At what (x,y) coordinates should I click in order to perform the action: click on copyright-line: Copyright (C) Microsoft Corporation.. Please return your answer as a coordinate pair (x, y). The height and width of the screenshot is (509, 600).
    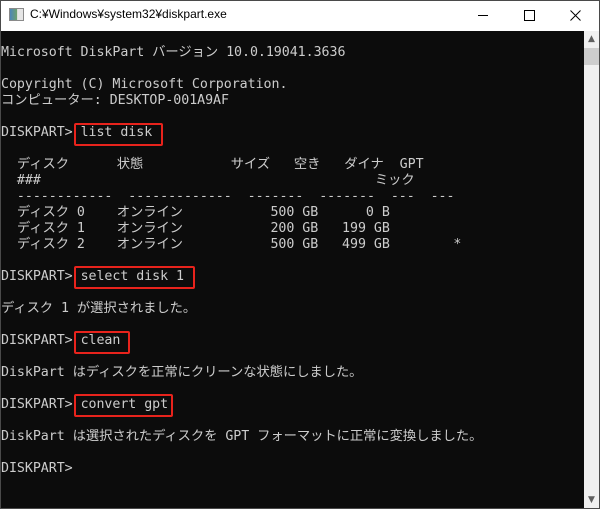
    Looking at the image, I should click on (144, 84).